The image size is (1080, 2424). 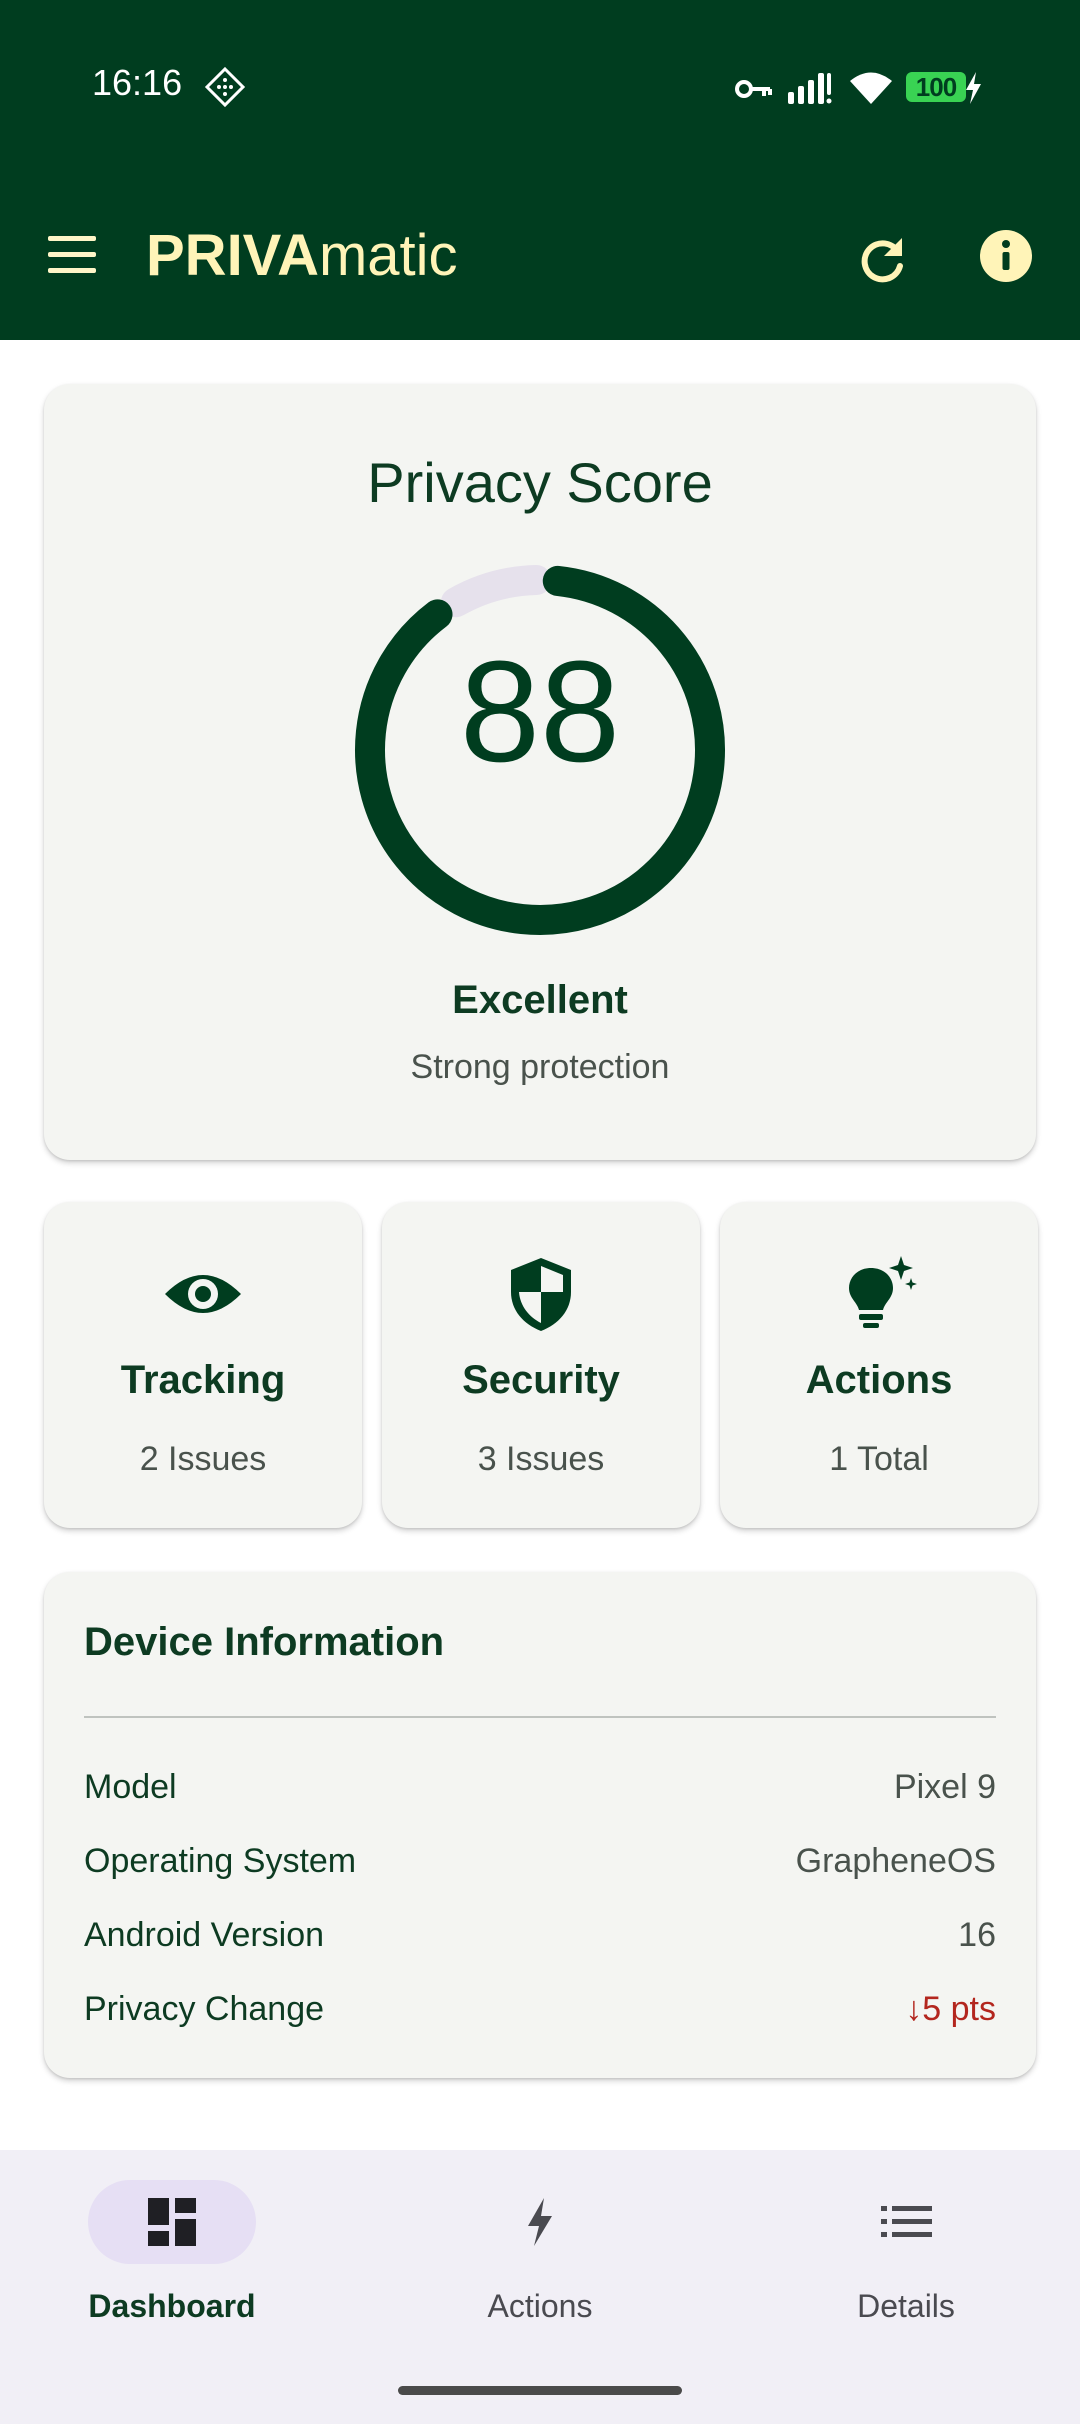 I want to click on nav-dashboard: Dashboard, so click(x=172, y=2270).